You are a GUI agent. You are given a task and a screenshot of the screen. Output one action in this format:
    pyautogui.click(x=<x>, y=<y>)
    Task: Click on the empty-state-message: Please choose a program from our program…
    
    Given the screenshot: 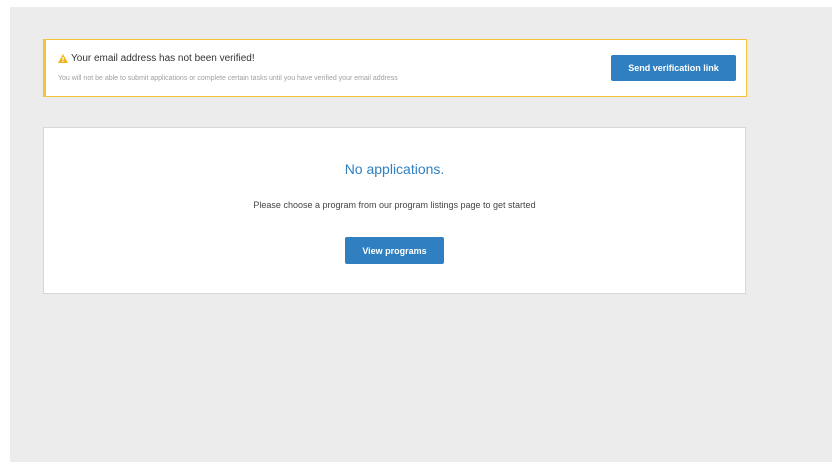 What is the action you would take?
    pyautogui.click(x=394, y=205)
    